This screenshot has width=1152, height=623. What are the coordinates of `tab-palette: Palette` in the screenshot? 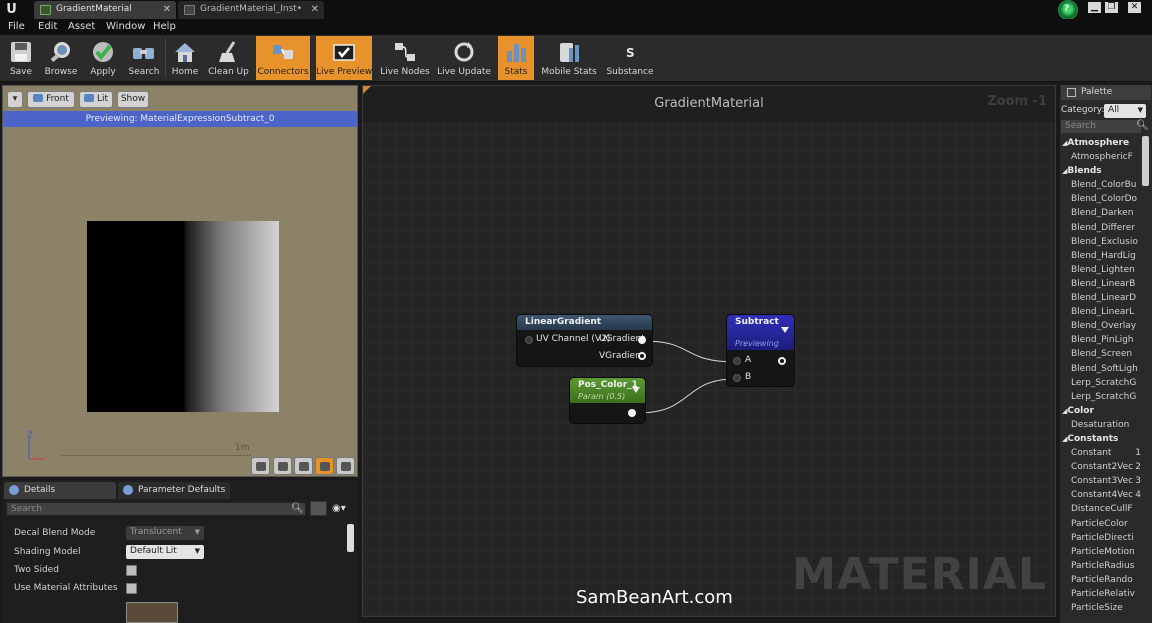 It's located at (1106, 92).